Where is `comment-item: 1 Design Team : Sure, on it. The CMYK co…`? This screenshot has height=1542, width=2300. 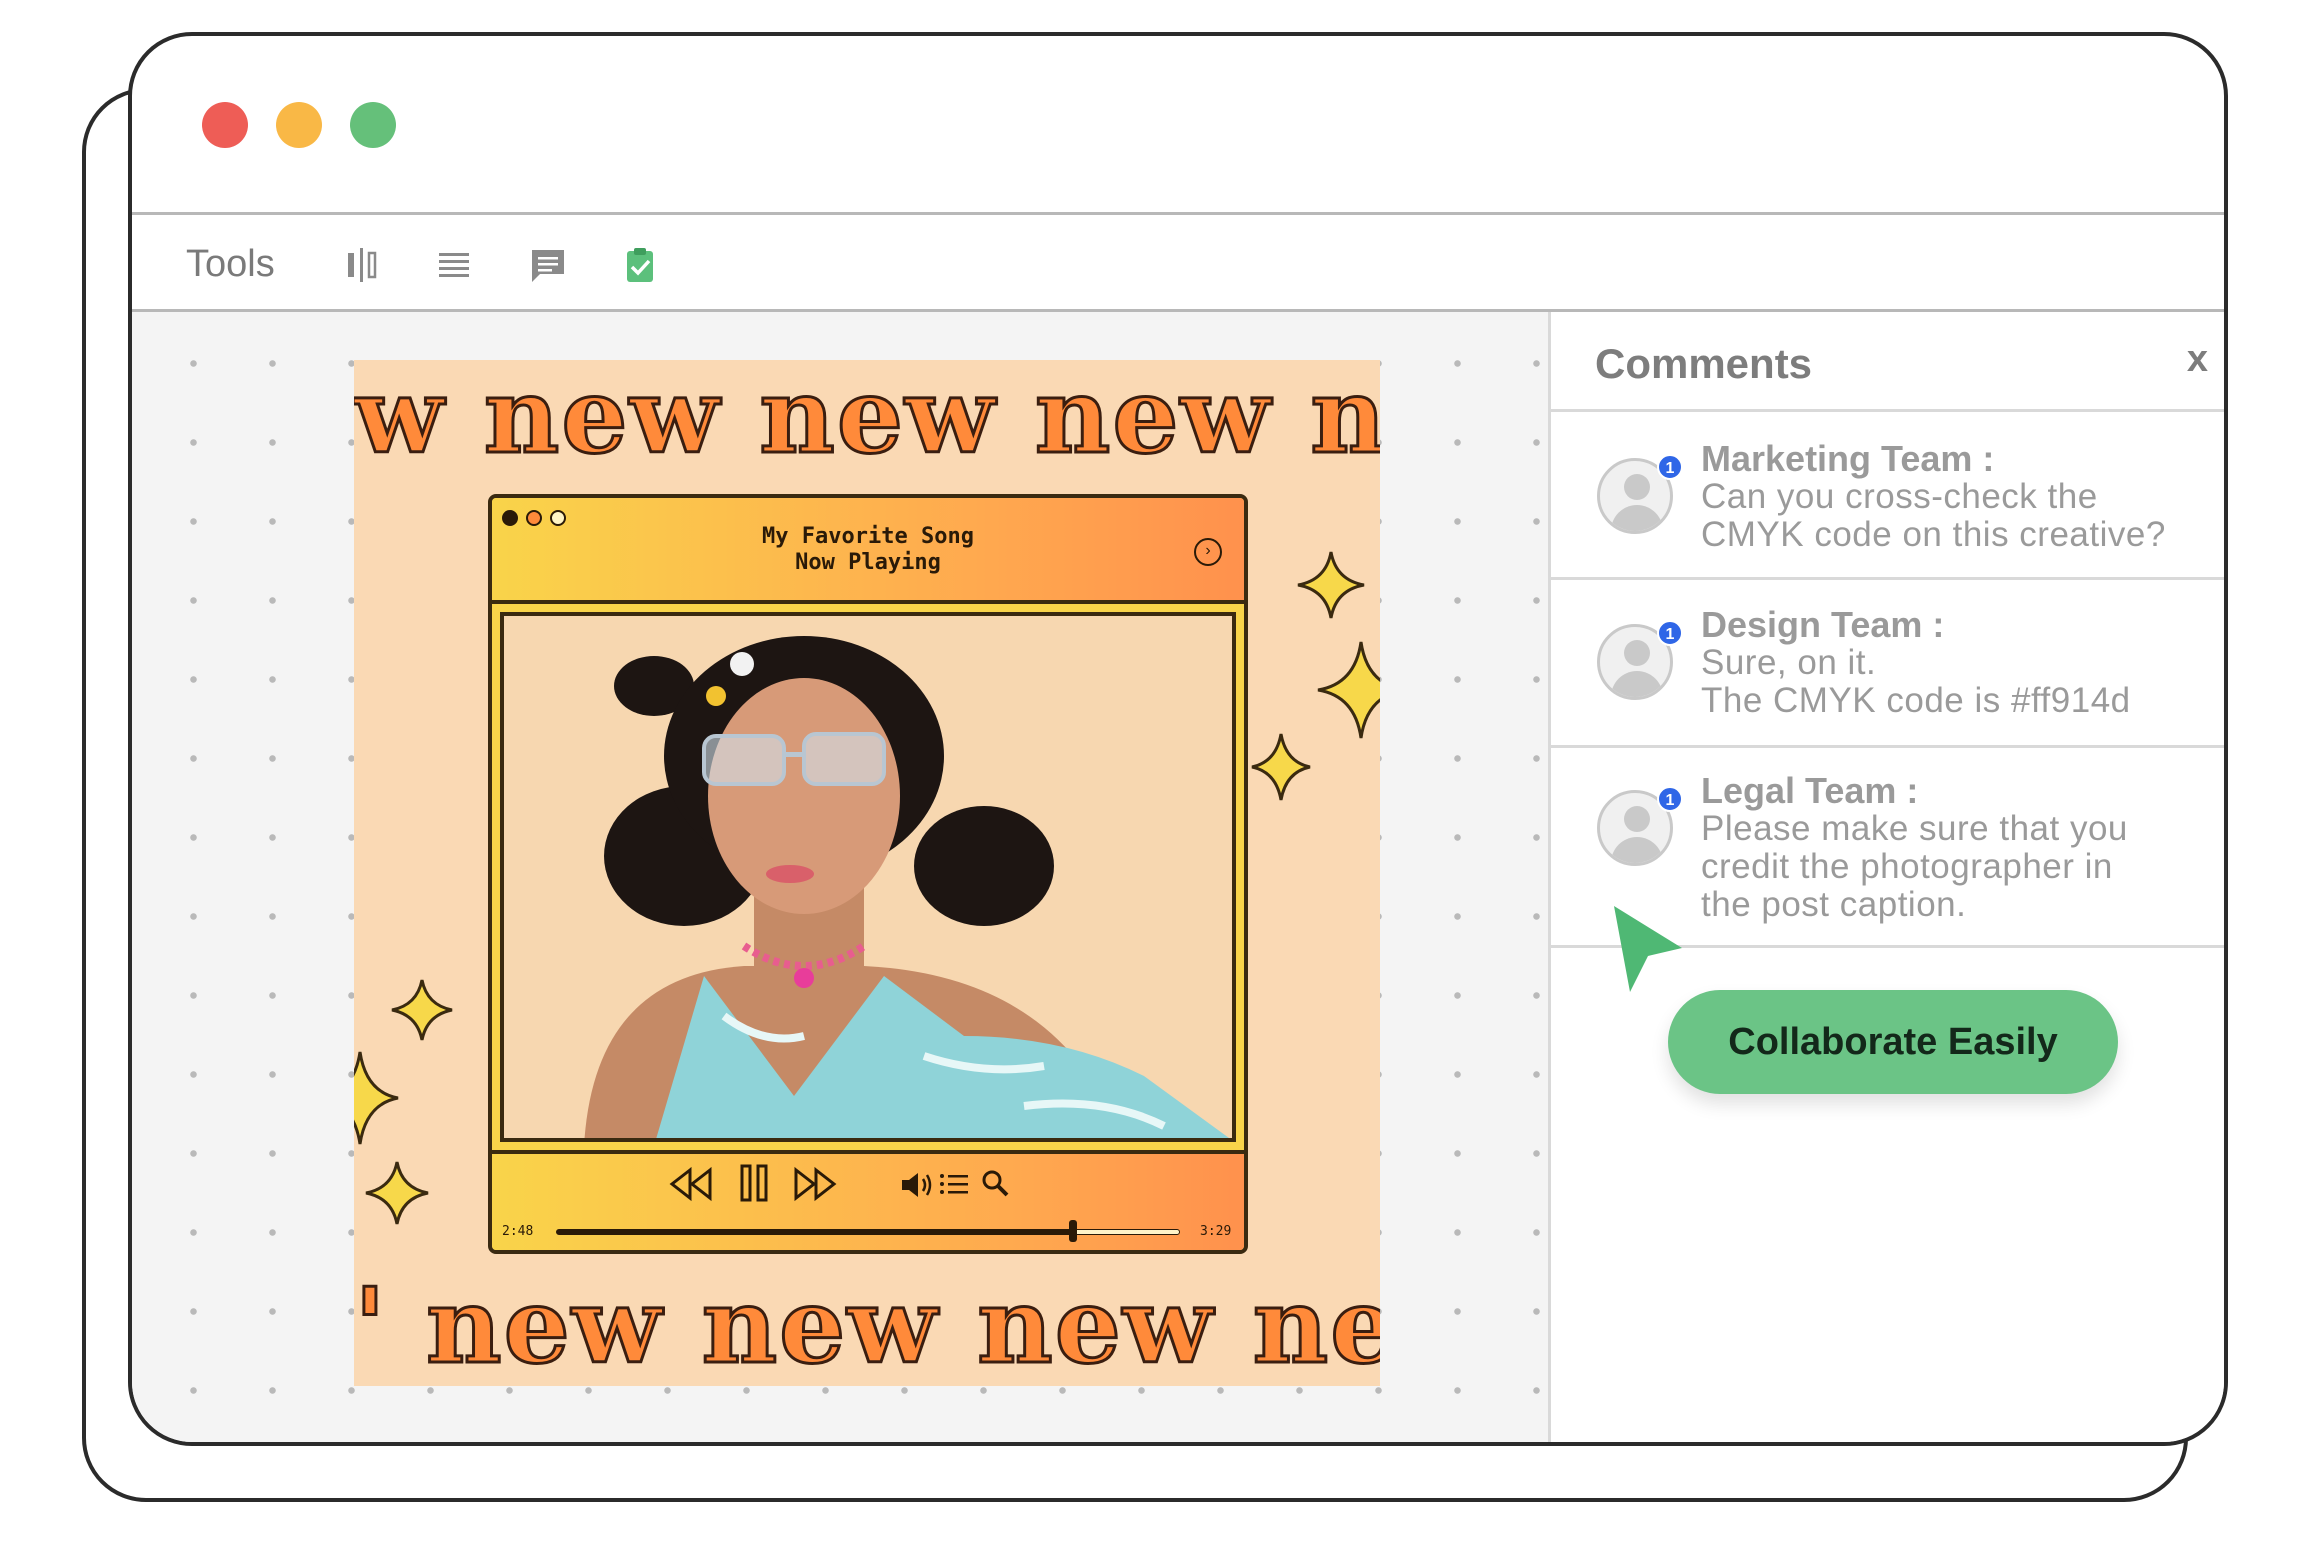 comment-item: 1 Design Team : Sure, on it. The CMYK co… is located at coordinates (1887, 664).